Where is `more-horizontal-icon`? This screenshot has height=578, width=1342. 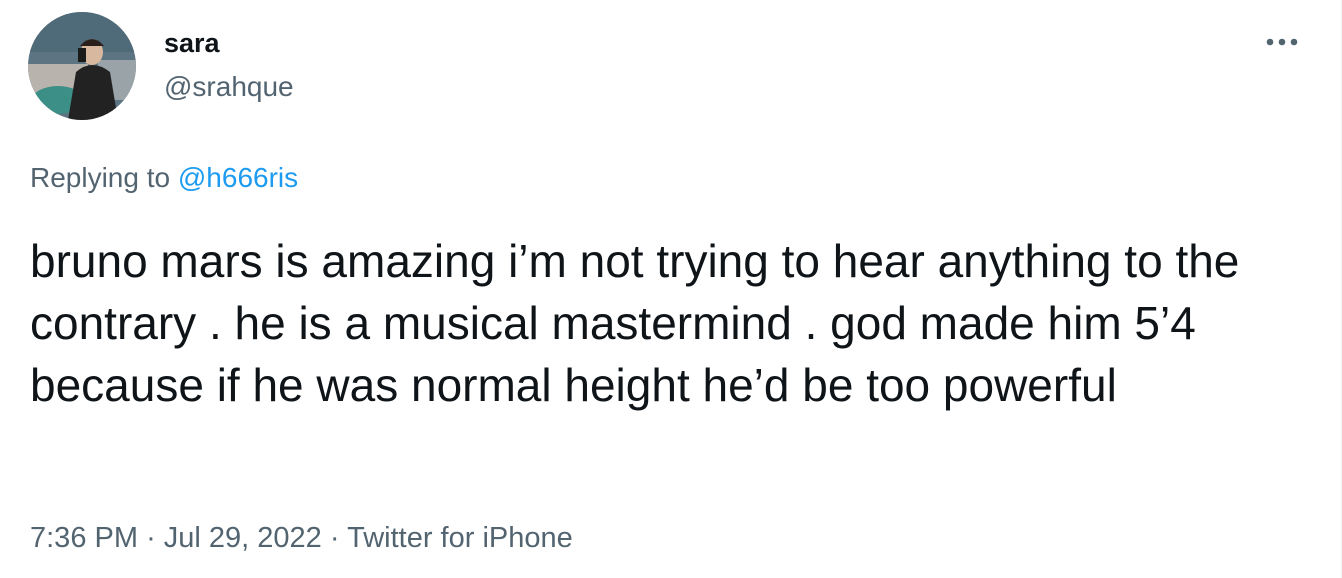 more-horizontal-icon is located at coordinates (1282, 42).